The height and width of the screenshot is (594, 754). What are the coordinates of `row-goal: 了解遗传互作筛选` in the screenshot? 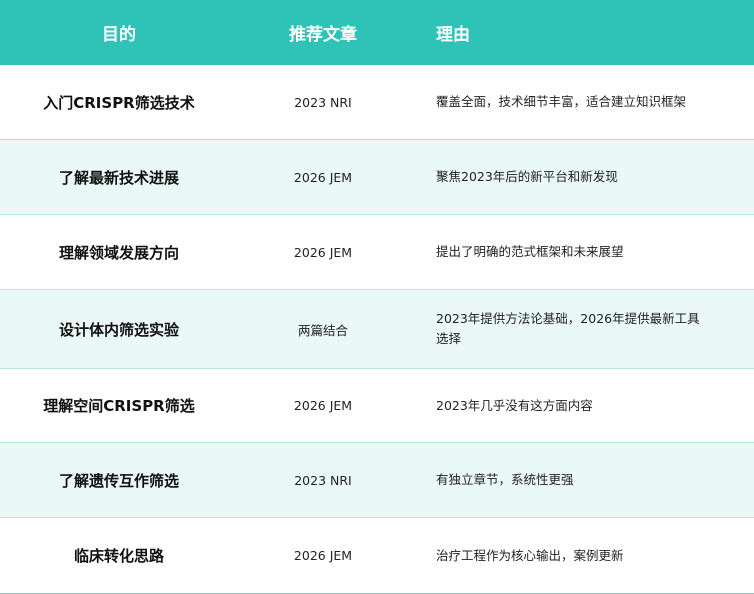 It's located at (118, 480).